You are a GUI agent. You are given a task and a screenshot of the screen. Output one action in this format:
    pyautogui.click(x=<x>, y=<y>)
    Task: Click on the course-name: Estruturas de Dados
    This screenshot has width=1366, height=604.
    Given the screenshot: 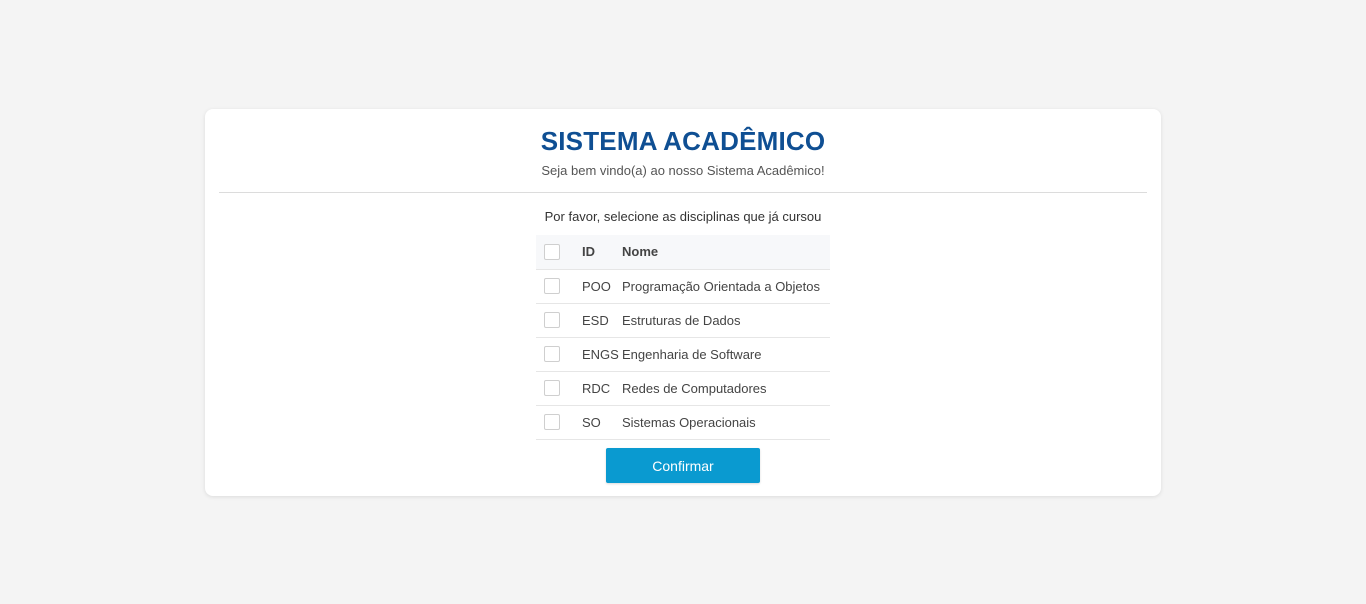 What is the action you would take?
    pyautogui.click(x=726, y=320)
    